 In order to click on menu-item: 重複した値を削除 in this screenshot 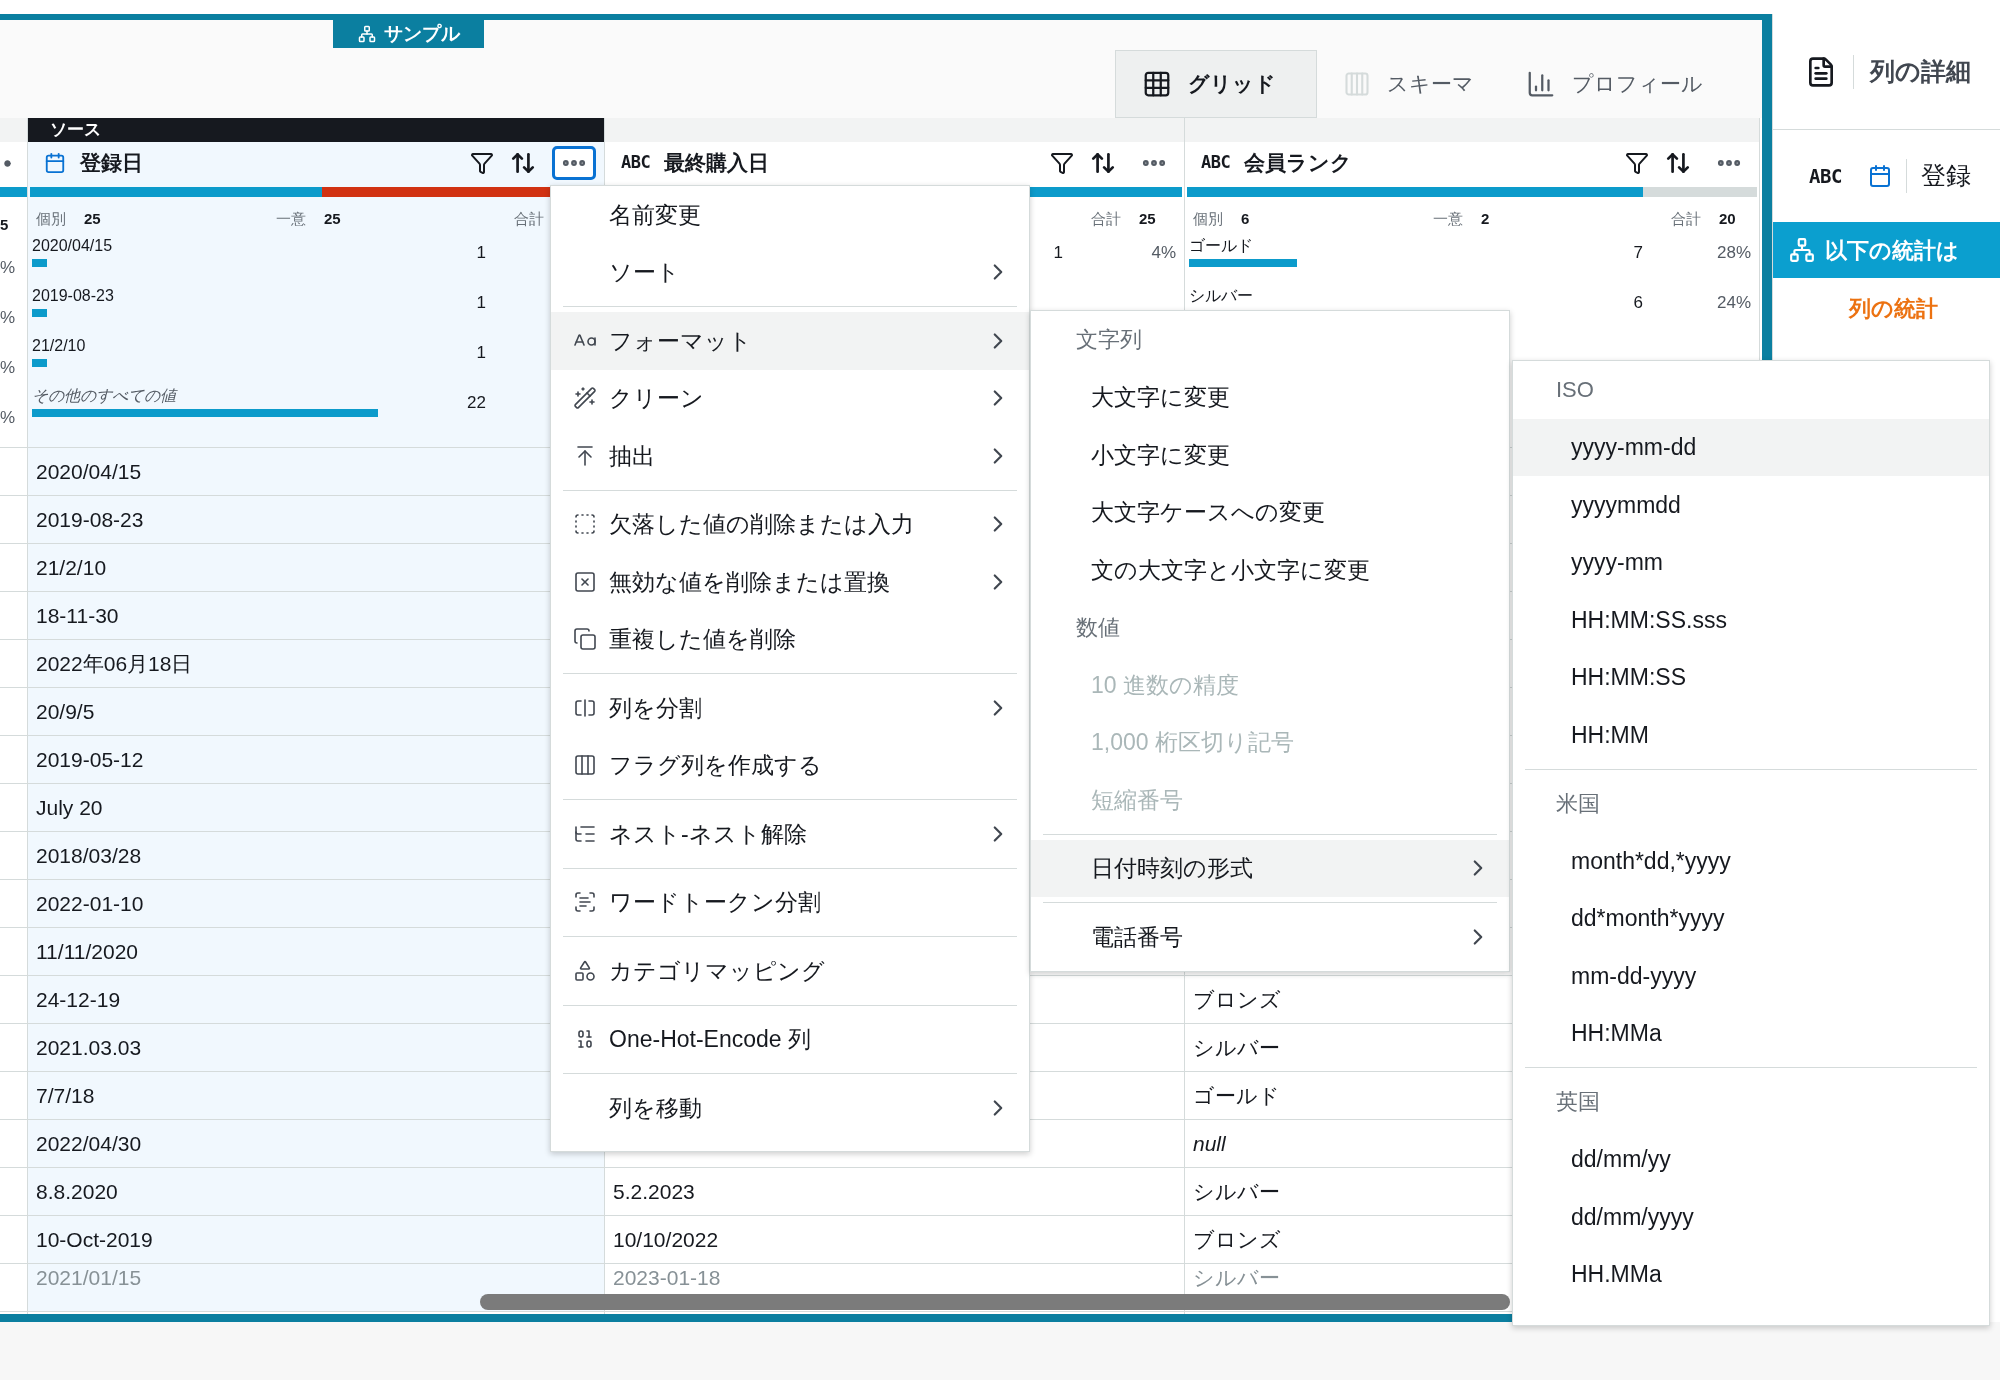, I will do `click(790, 639)`.